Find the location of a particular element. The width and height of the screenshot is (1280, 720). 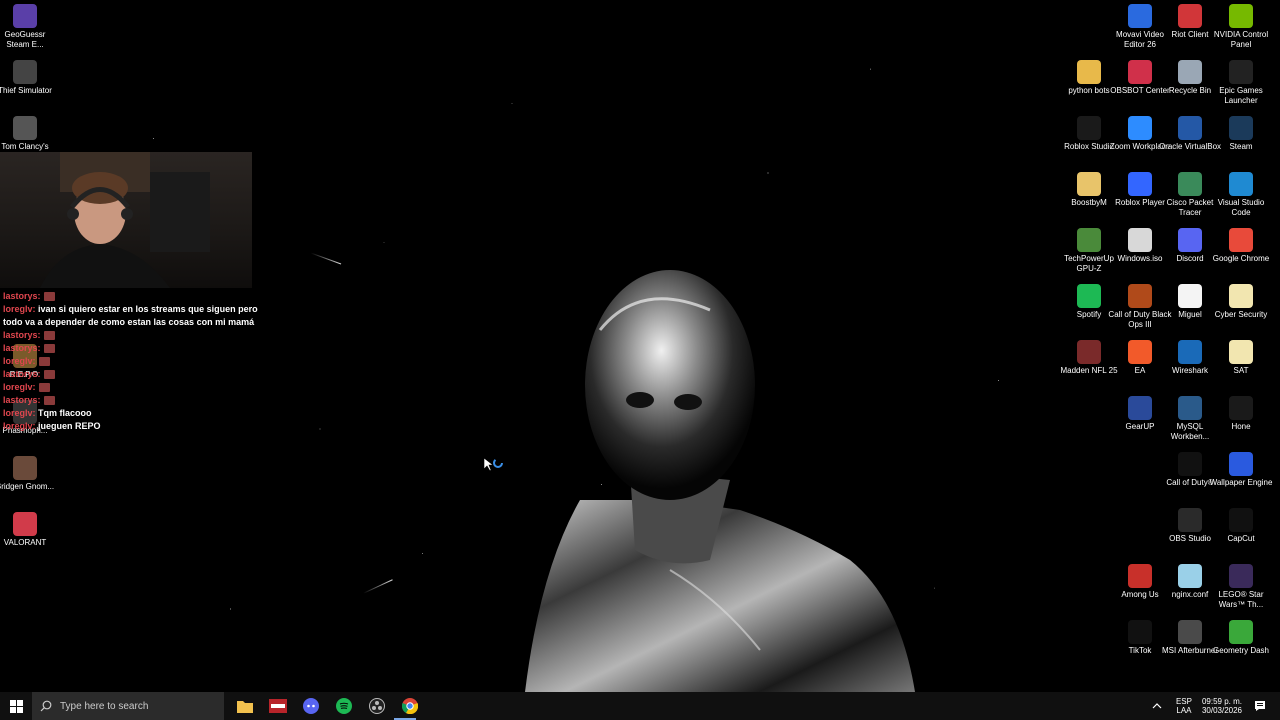

desktop-icon: Geometry Dash is located at coordinates (1241, 644).